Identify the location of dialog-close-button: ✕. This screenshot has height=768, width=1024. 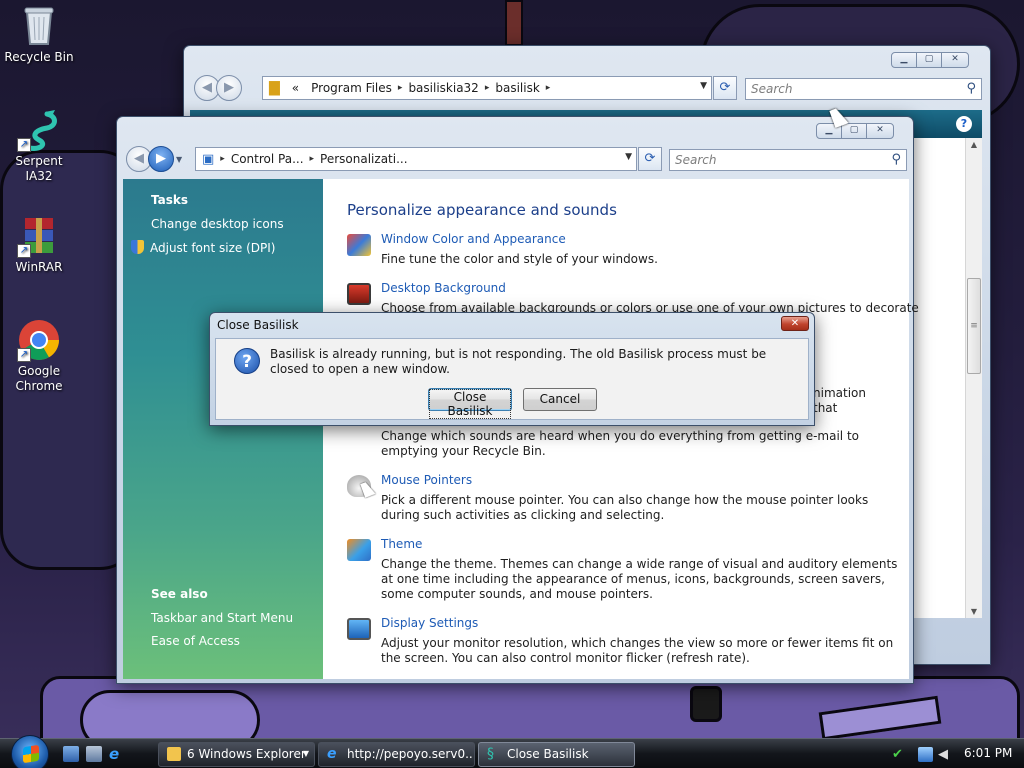
(795, 323).